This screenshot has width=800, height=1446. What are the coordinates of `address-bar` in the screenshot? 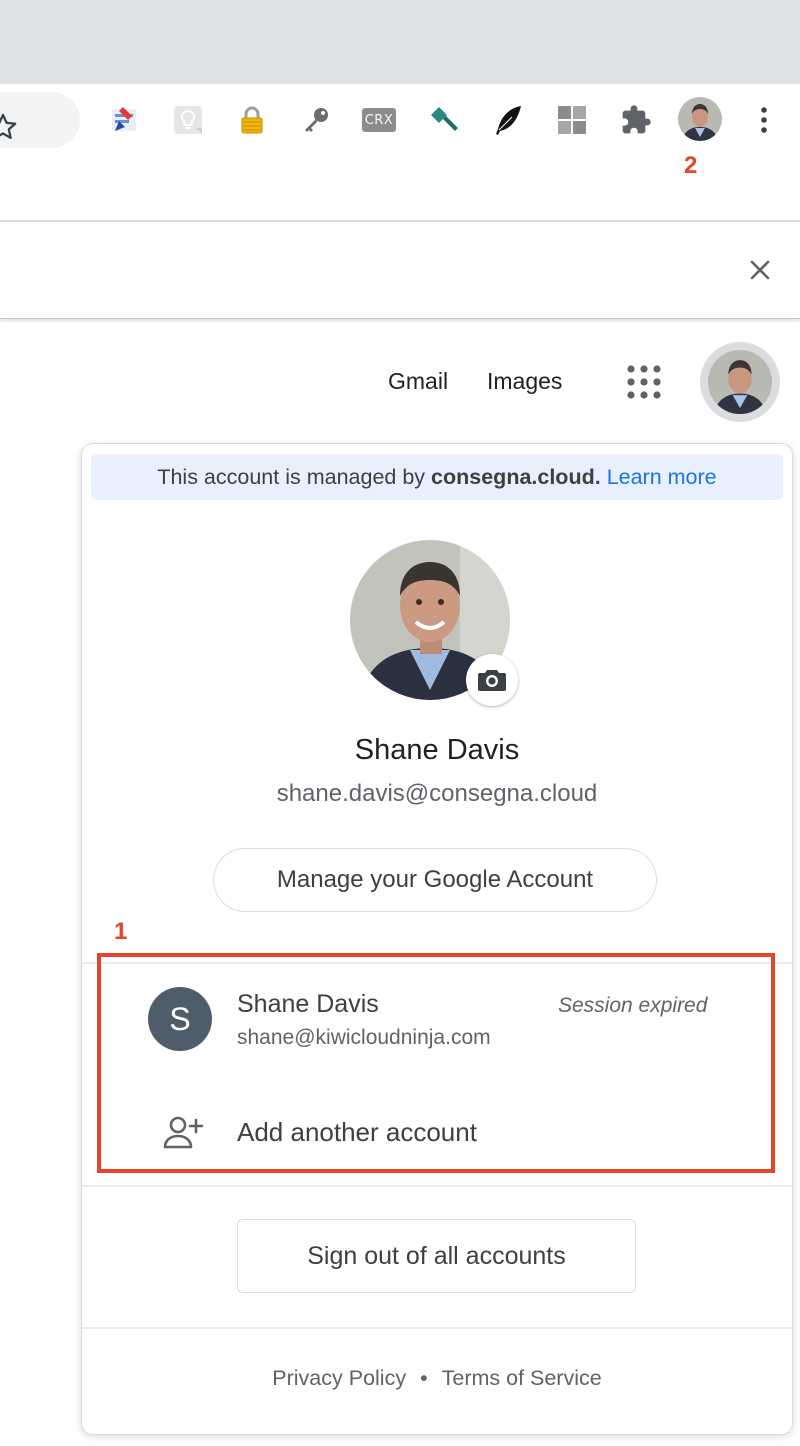 It's located at (40, 120).